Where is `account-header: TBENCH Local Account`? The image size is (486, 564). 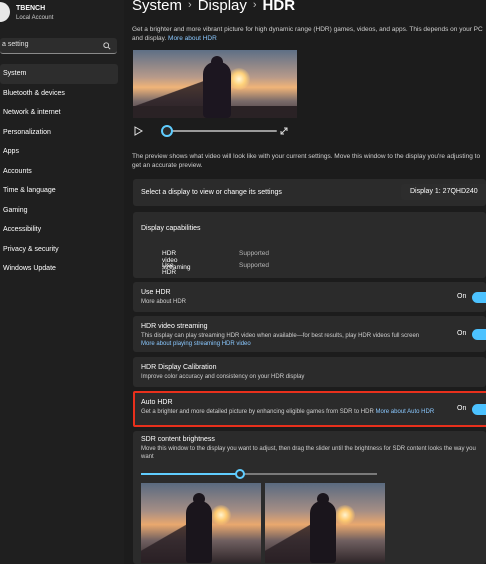
account-header: TBENCH Local Account is located at coordinates (62, 13).